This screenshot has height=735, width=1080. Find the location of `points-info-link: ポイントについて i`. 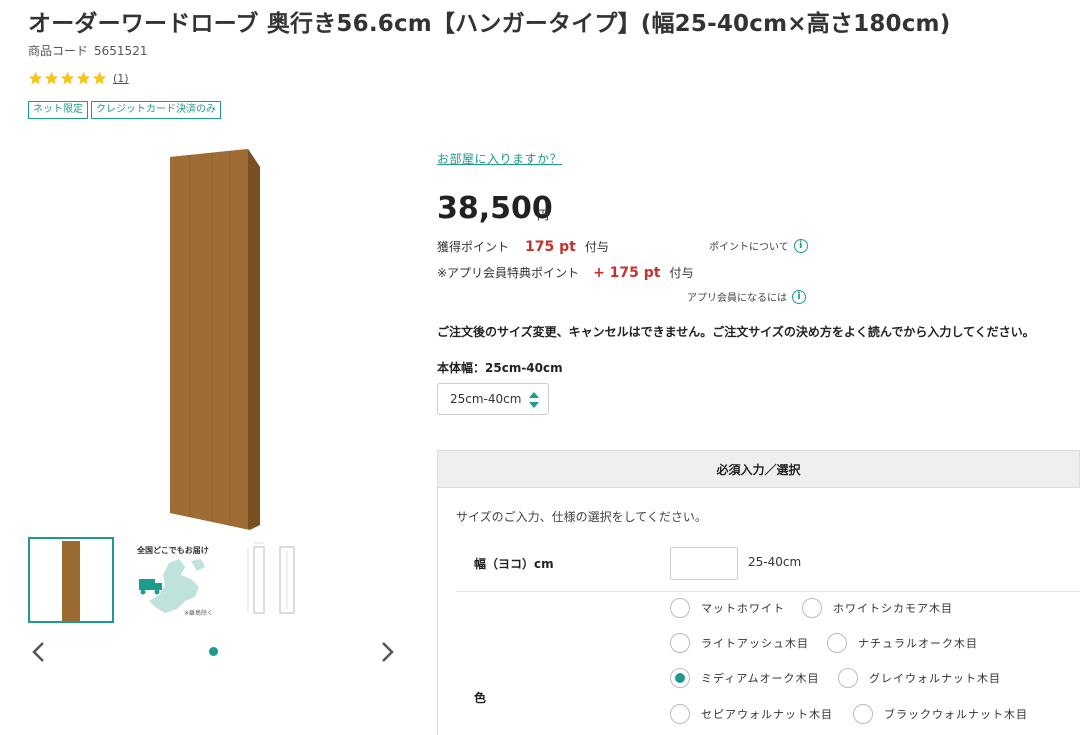

points-info-link: ポイントについて i is located at coordinates (758, 245).